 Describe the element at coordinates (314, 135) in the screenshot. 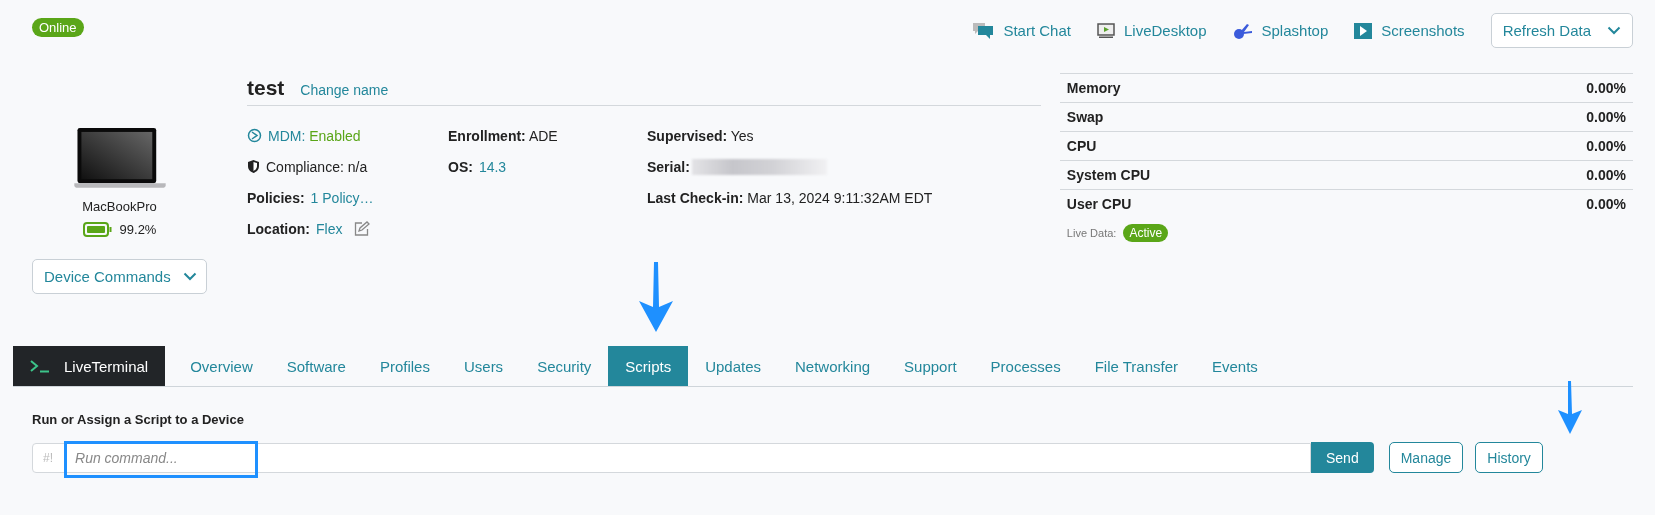

I see `mdm-status: MDM: Enabled` at that location.